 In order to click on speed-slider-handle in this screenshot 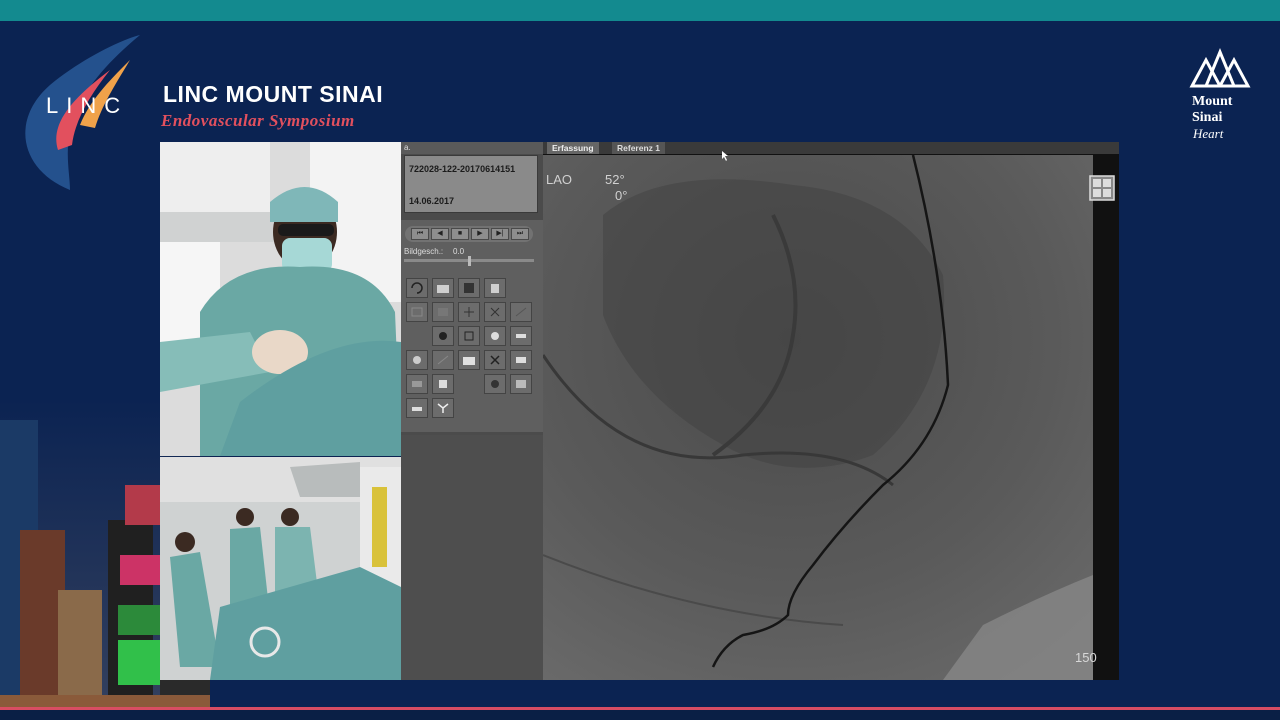, I will do `click(469, 261)`.